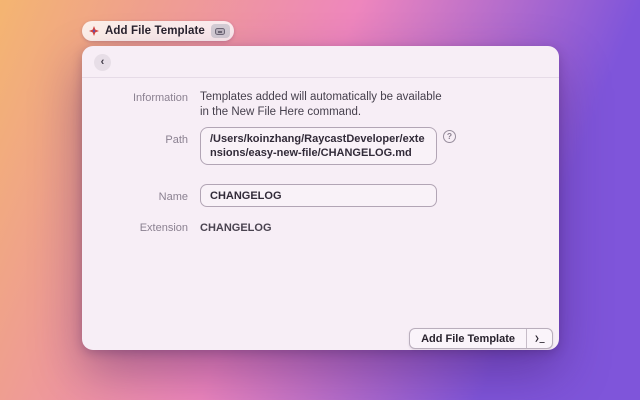  What do you see at coordinates (173, 197) in the screenshot?
I see `name-label: Name` at bounding box center [173, 197].